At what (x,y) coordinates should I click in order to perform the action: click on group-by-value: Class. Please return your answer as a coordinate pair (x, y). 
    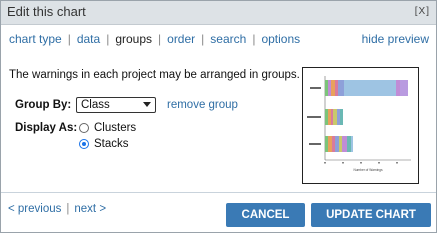
    Looking at the image, I should click on (95, 105).